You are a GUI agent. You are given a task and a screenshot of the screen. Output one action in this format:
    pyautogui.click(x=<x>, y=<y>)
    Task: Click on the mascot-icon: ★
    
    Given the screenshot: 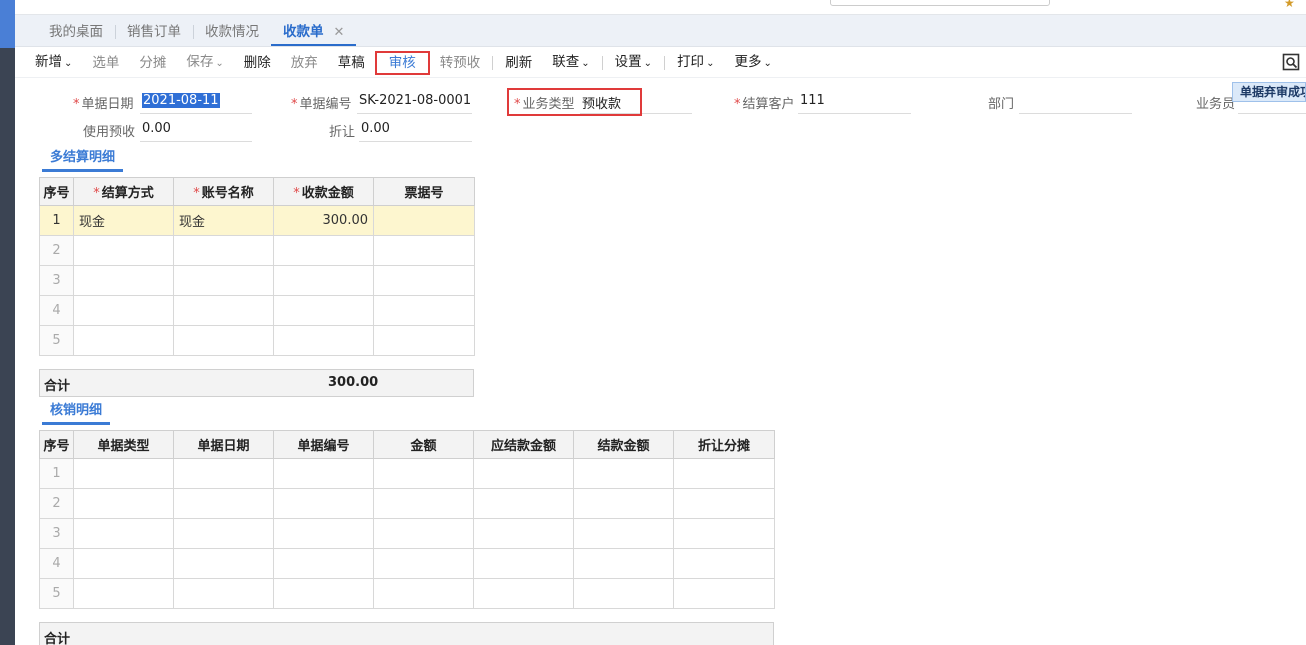 What is the action you would take?
    pyautogui.click(x=1292, y=5)
    